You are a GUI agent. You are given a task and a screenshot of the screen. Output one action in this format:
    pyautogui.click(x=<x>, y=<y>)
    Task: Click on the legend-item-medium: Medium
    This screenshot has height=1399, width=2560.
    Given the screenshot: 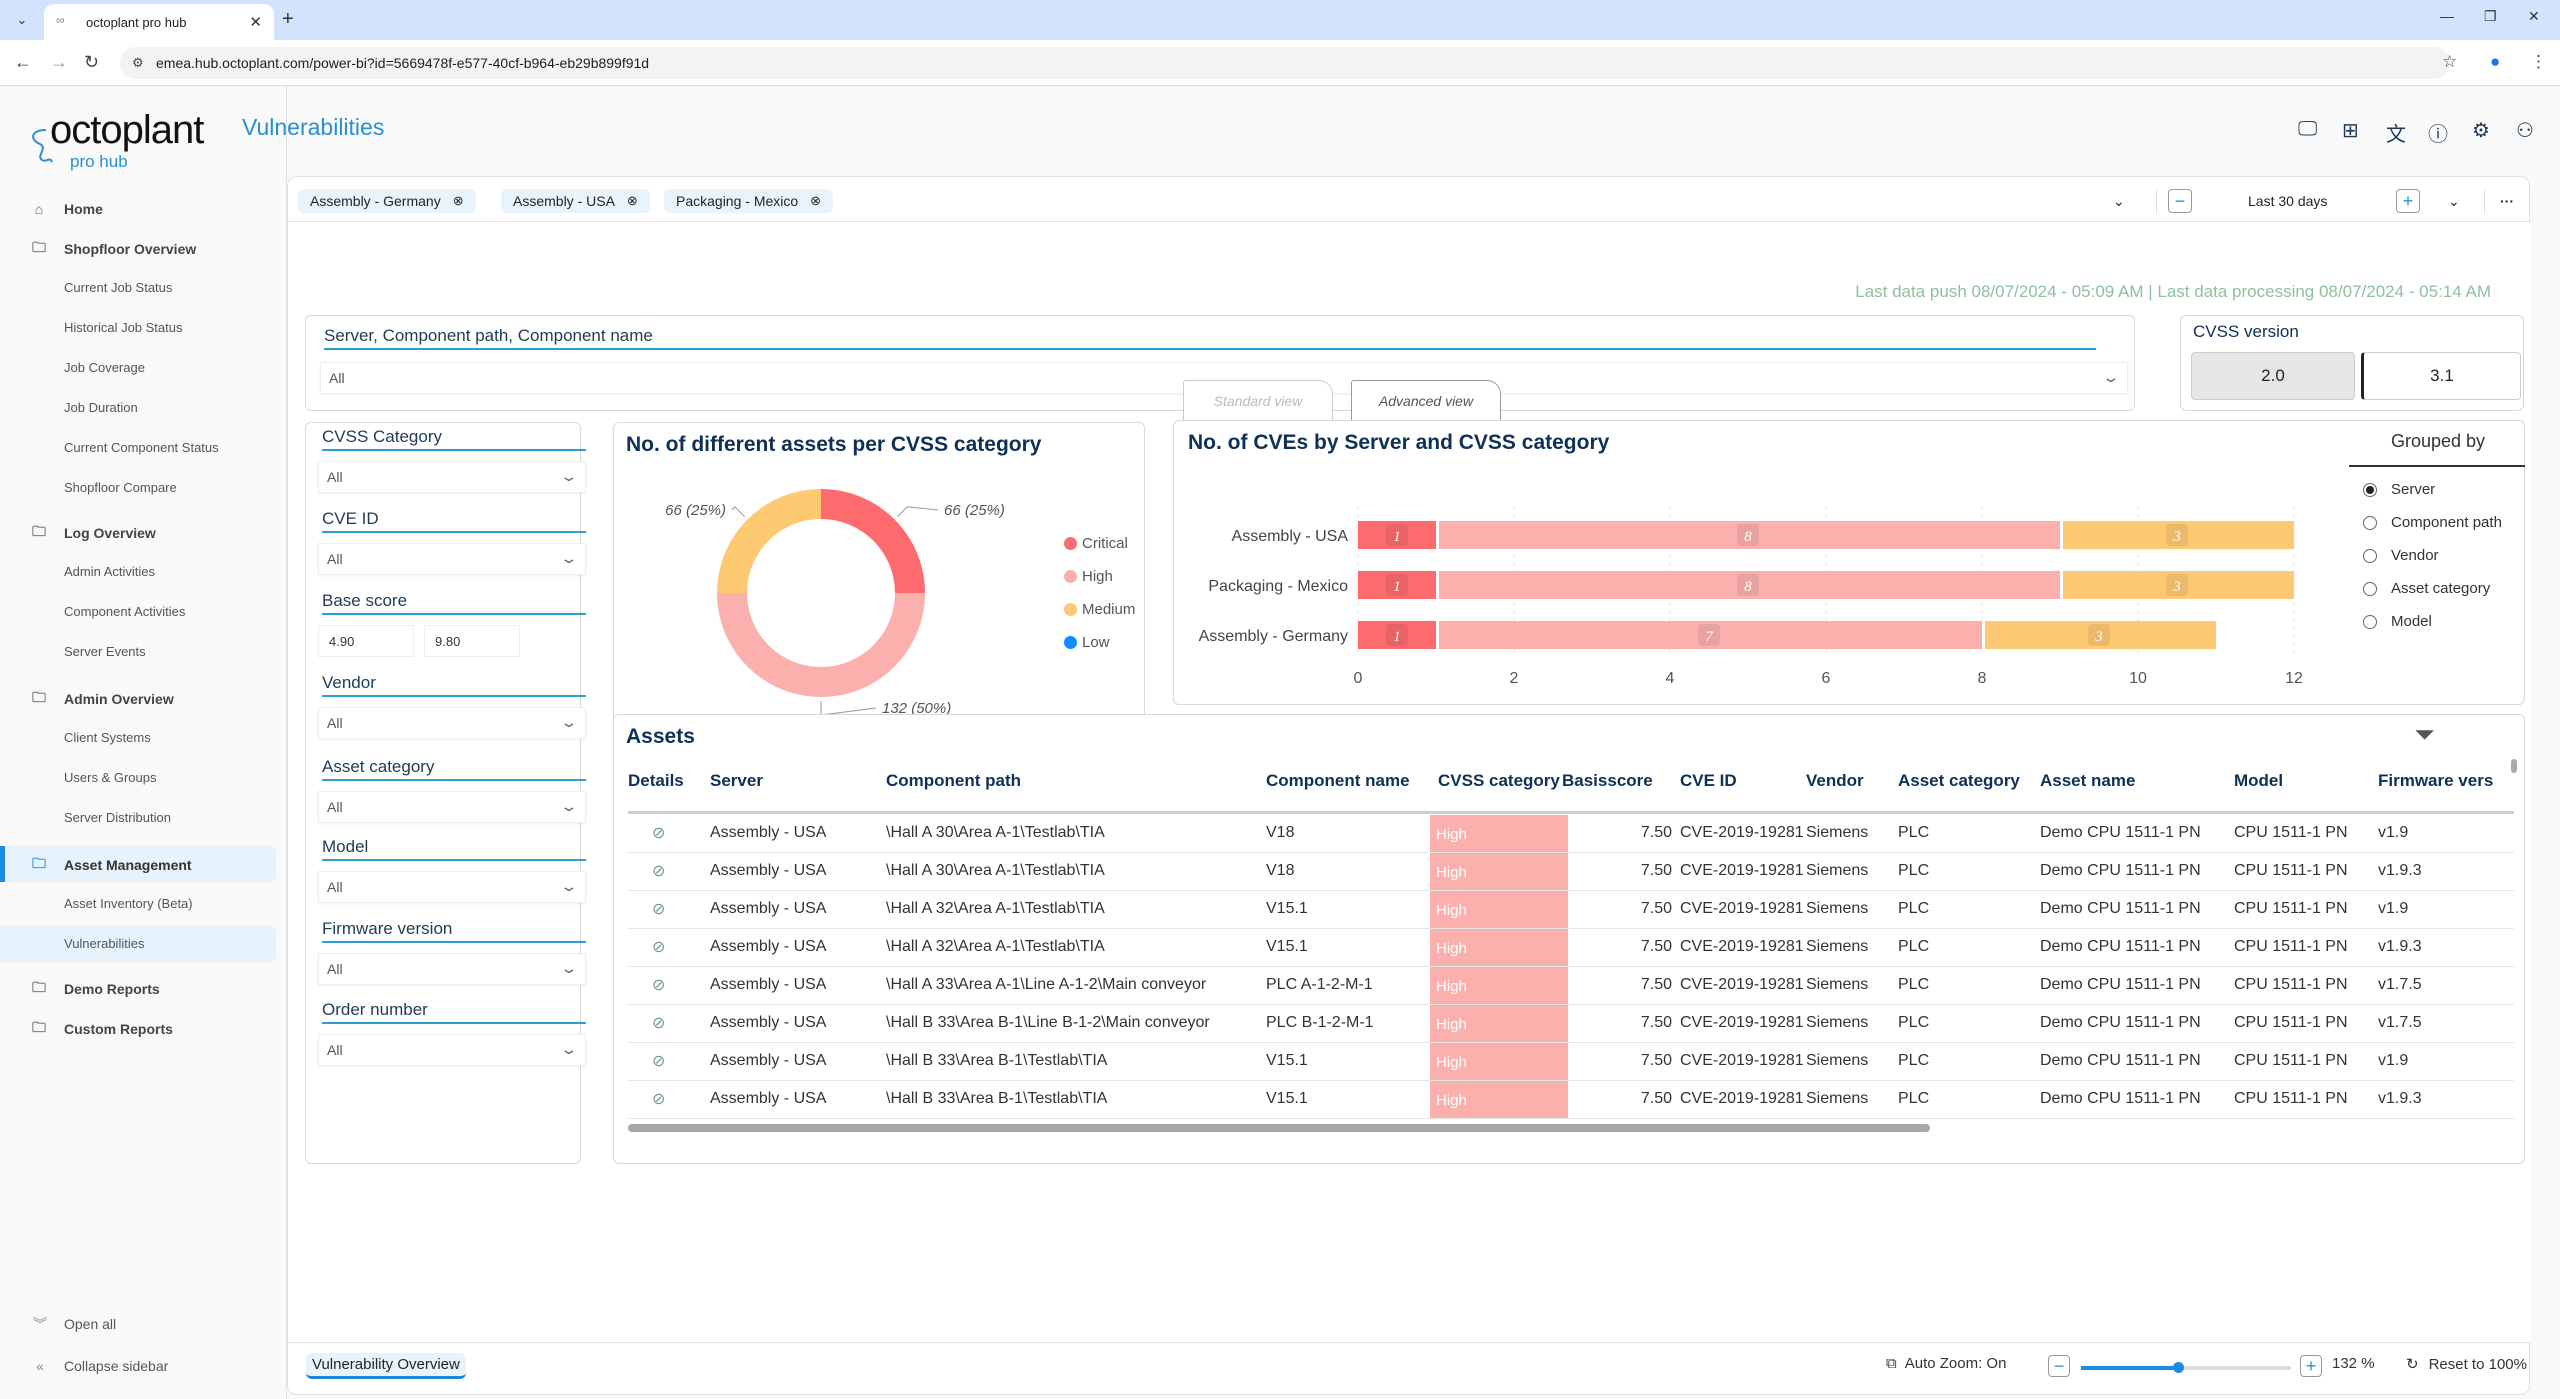 What is the action you would take?
    pyautogui.click(x=1099, y=609)
    